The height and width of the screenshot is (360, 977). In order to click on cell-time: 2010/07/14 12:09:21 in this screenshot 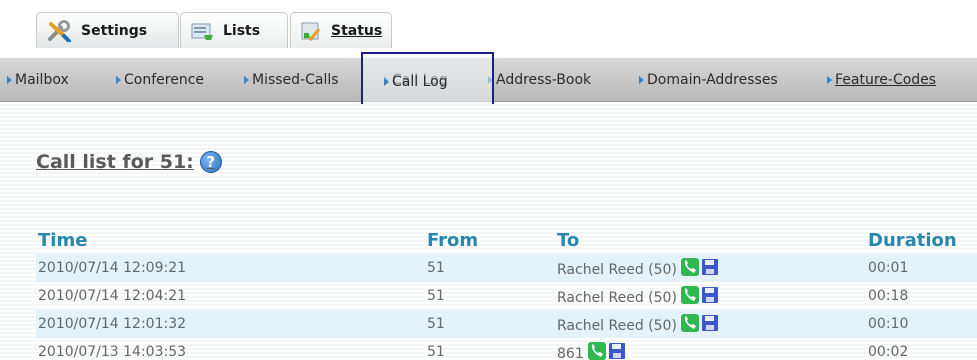, I will do `click(112, 268)`.